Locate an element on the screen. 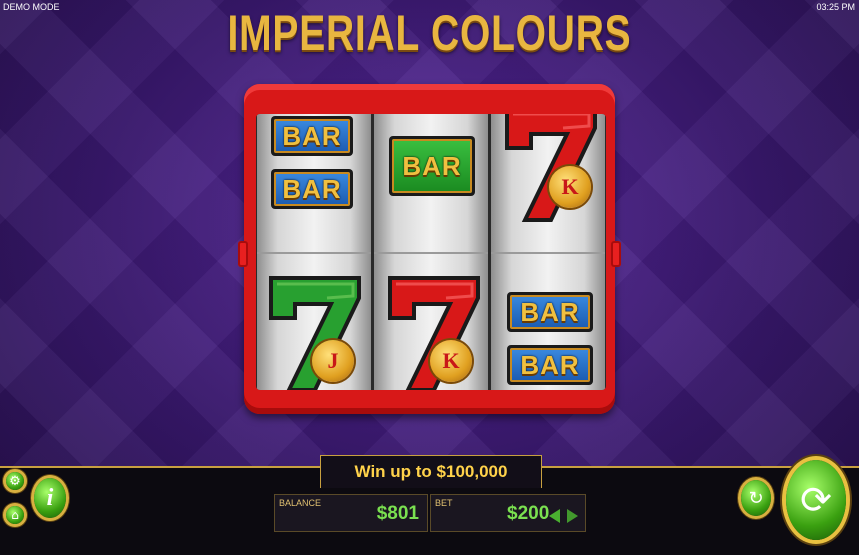 This screenshot has height=555, width=859. balance-display: BALANCE $801 is located at coordinates (351, 513).